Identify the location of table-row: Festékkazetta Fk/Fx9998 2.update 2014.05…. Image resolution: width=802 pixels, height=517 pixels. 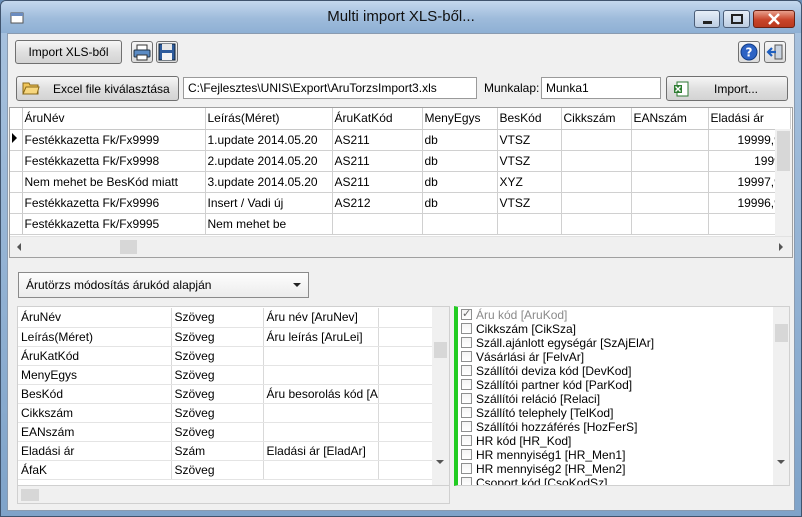
(400, 161).